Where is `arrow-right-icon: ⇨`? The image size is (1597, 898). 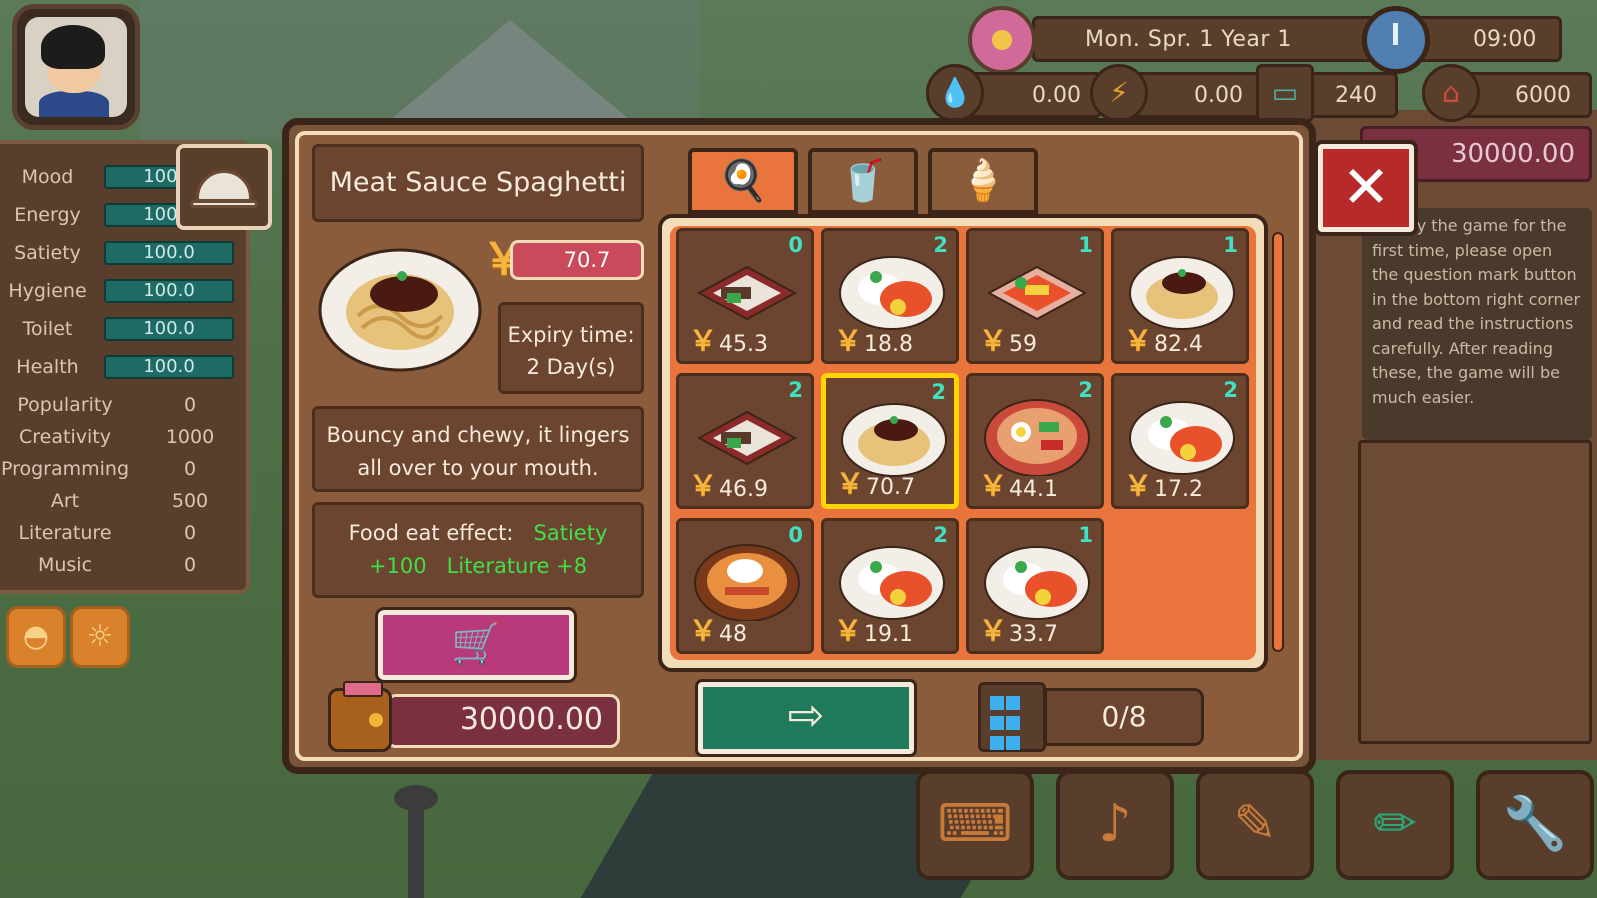 arrow-right-icon: ⇨ is located at coordinates (806, 715).